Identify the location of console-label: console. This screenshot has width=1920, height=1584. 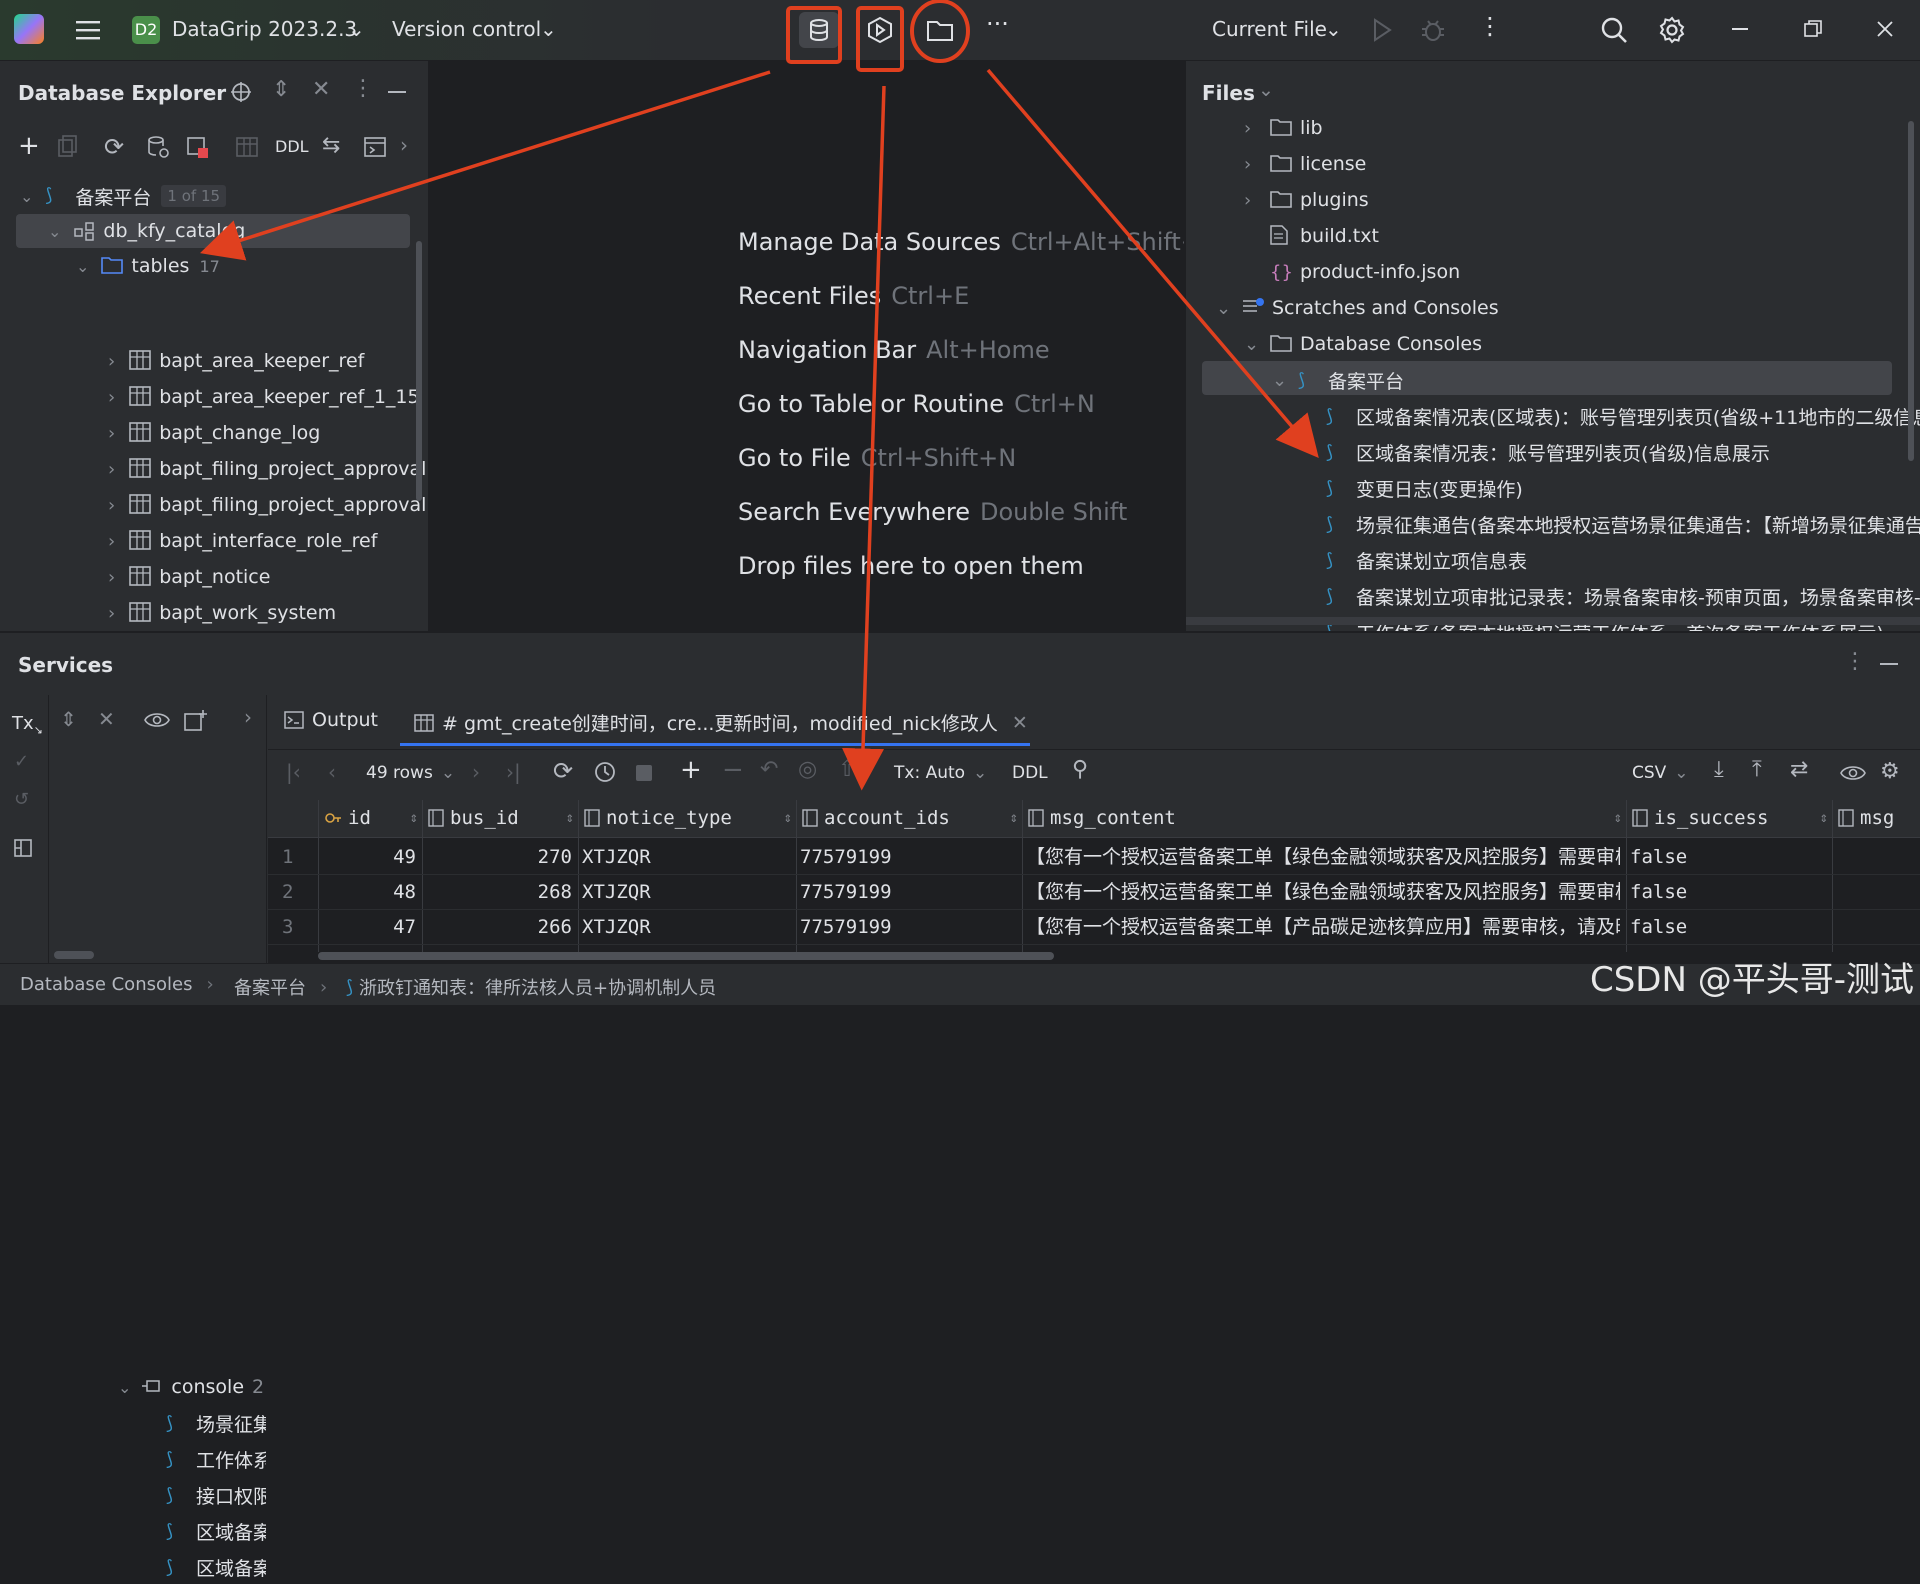
(208, 1387).